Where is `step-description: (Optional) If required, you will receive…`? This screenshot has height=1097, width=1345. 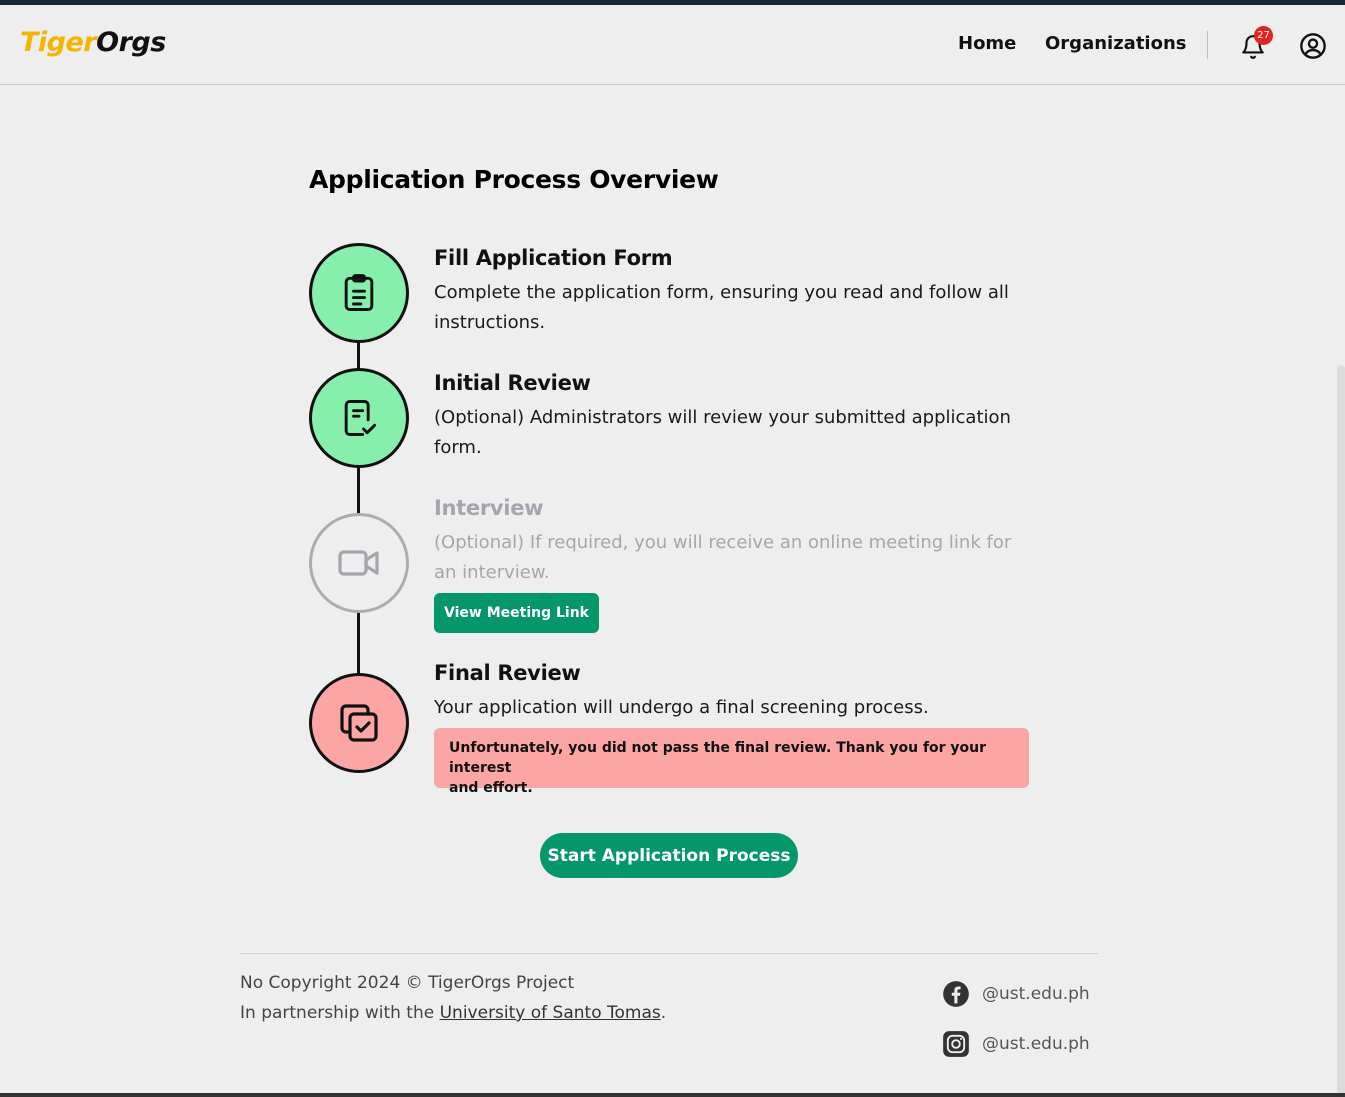
step-description: (Optional) If required, you will receive… is located at coordinates (734, 558).